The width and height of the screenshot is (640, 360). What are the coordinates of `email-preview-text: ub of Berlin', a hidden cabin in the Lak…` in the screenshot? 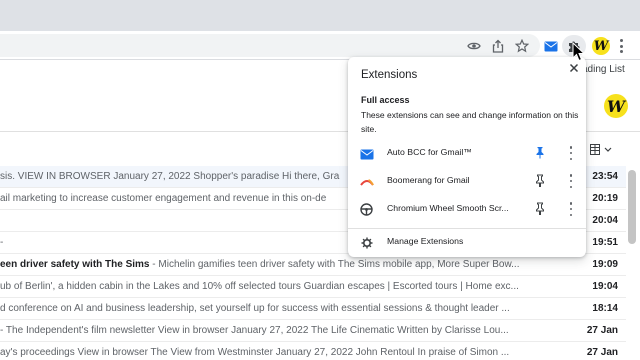 It's located at (259, 286).